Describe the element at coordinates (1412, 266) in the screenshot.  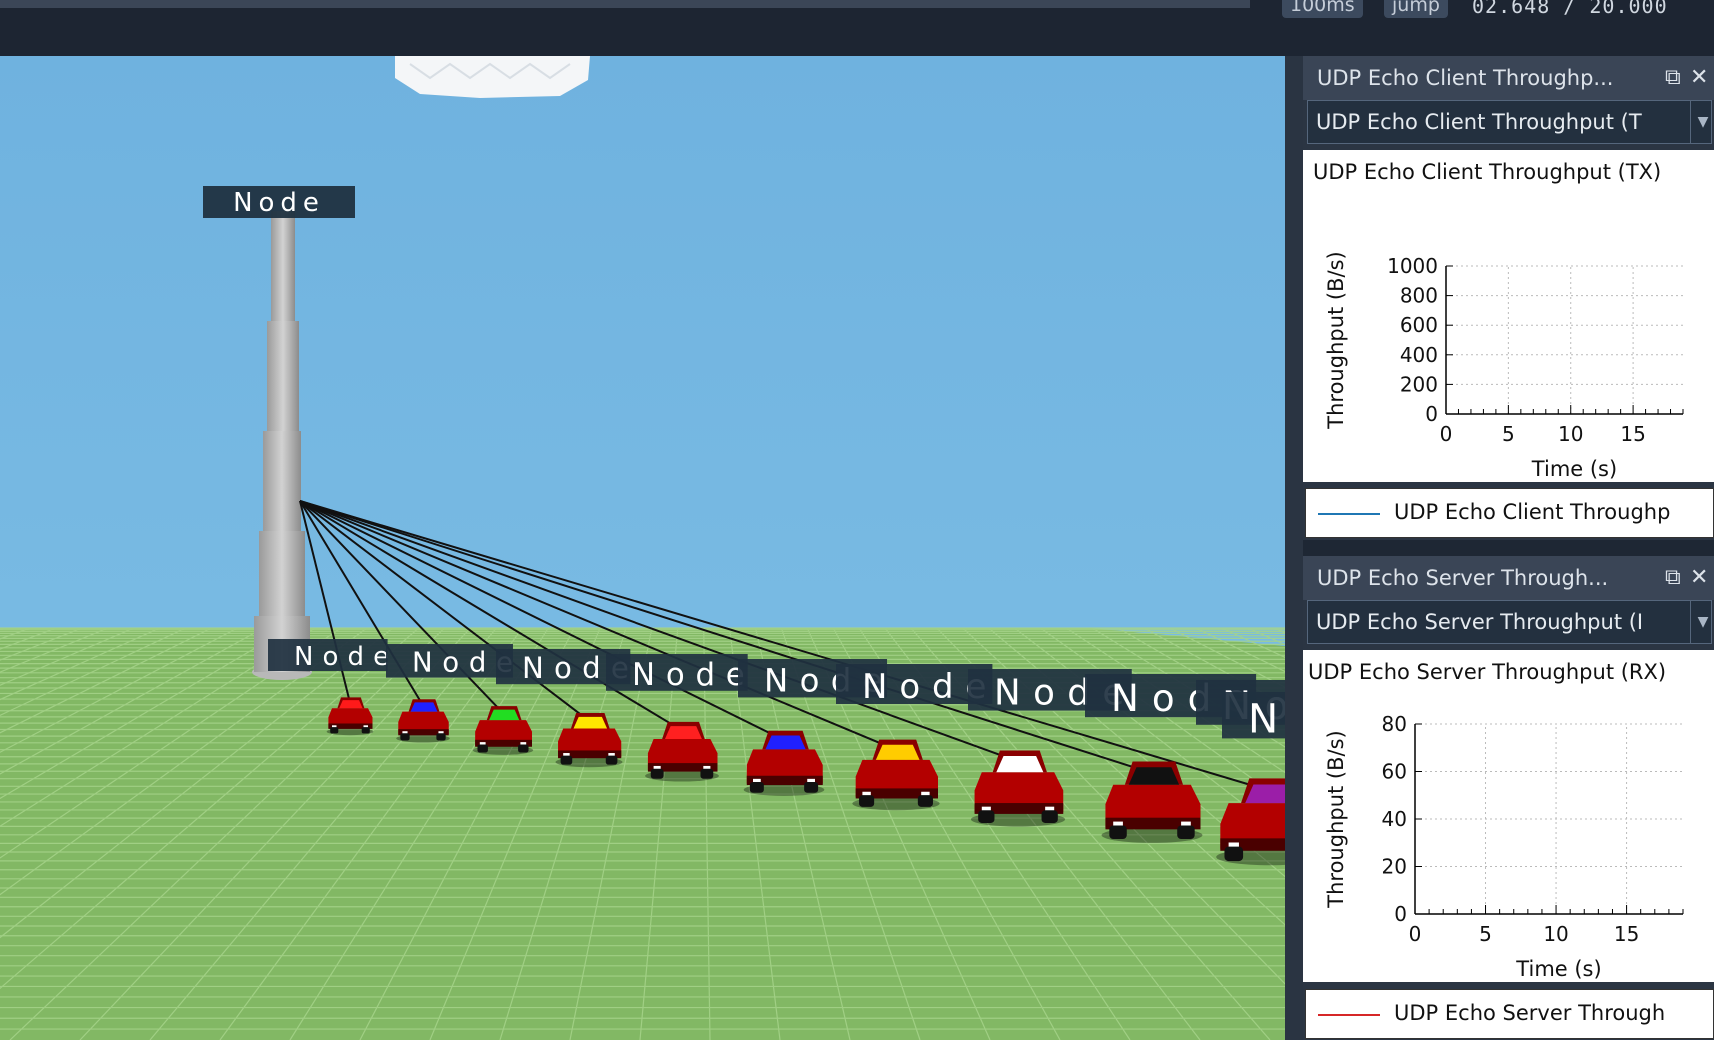
I see `y-tick-label: 1000` at that location.